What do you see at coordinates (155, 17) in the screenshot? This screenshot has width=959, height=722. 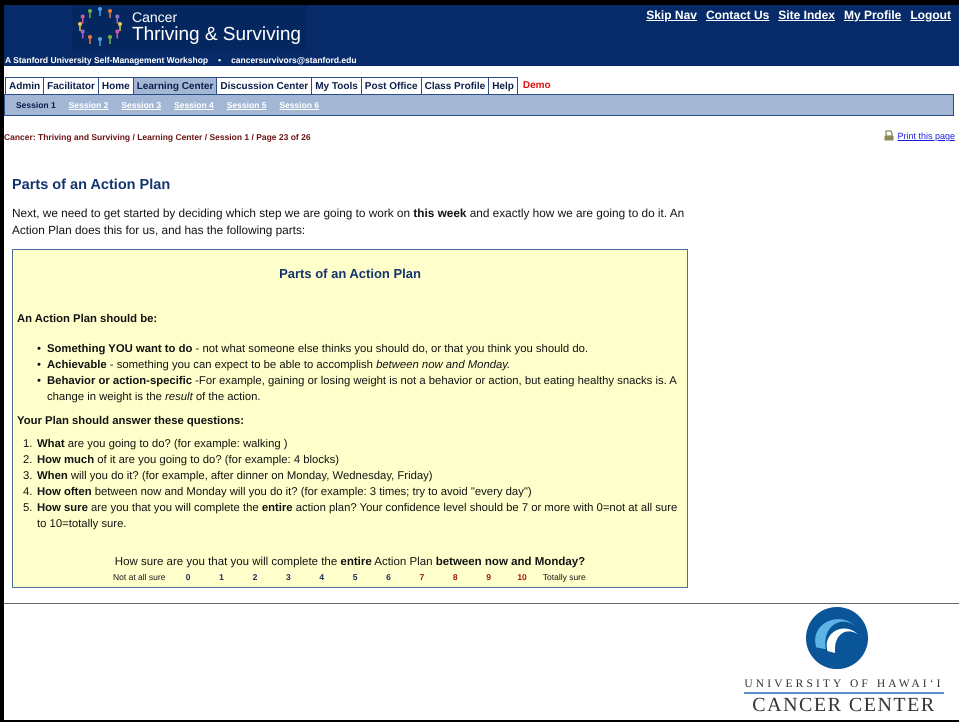 I see `logo-subtitle: Cancer` at bounding box center [155, 17].